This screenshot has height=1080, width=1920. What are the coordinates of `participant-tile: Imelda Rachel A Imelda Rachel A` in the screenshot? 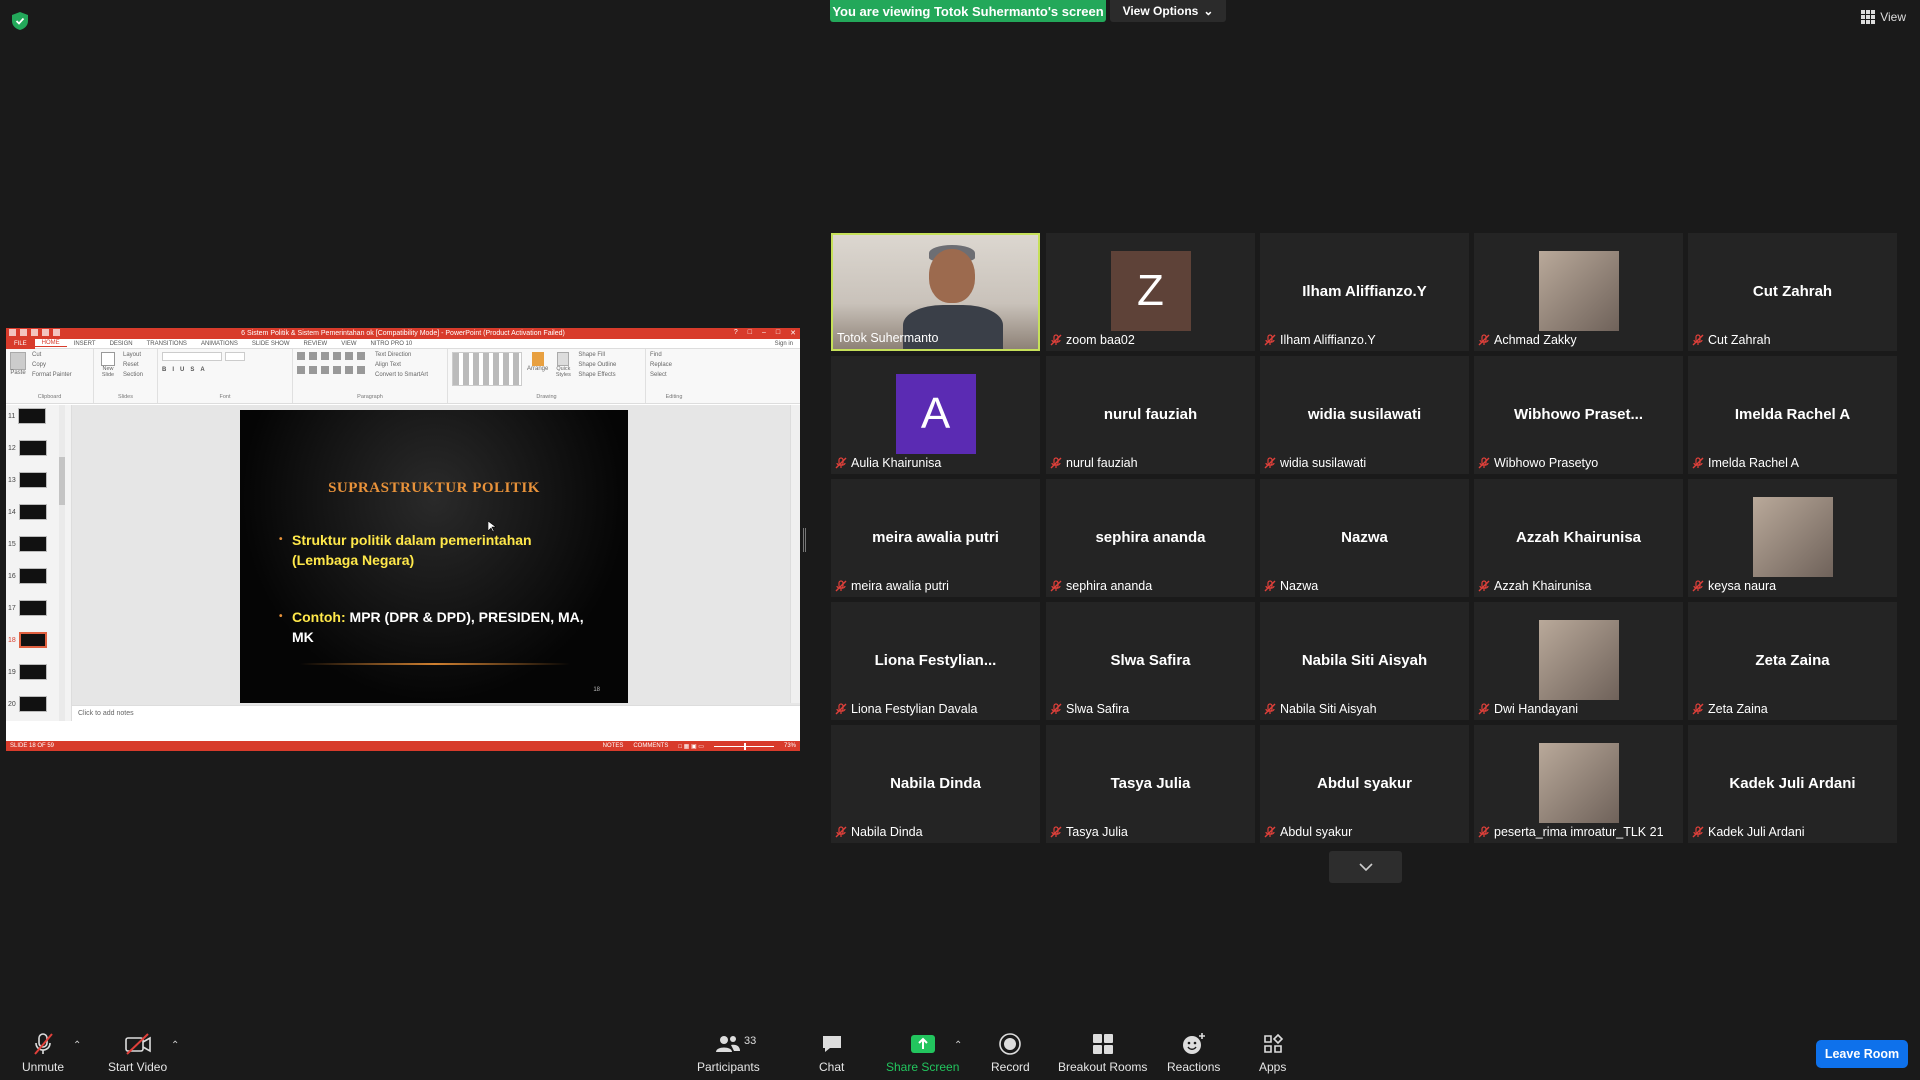 It's located at (1792, 415).